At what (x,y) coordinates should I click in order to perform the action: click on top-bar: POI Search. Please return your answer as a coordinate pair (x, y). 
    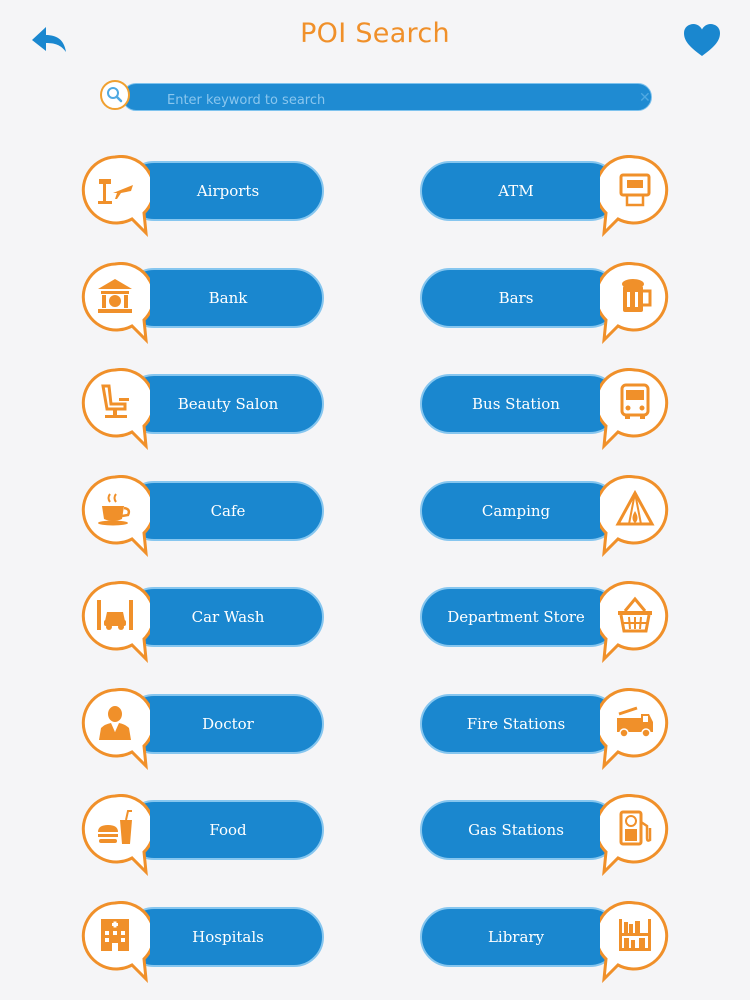
    Looking at the image, I should click on (375, 40).